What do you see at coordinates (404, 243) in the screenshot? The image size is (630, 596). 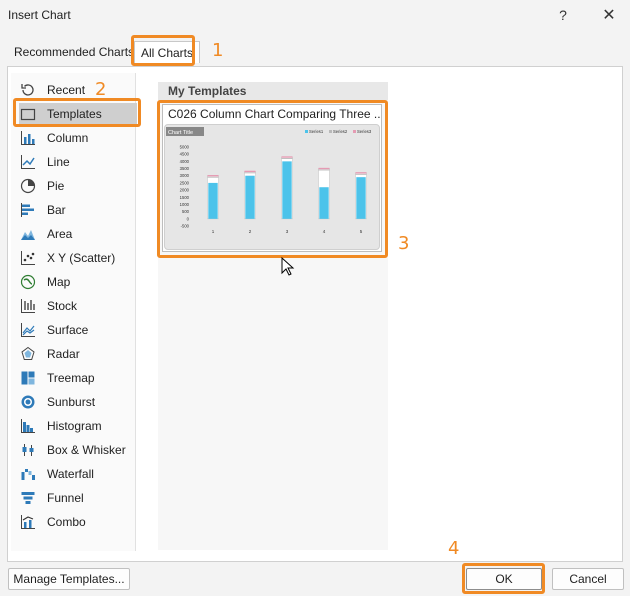 I see `step-number-3: 3` at bounding box center [404, 243].